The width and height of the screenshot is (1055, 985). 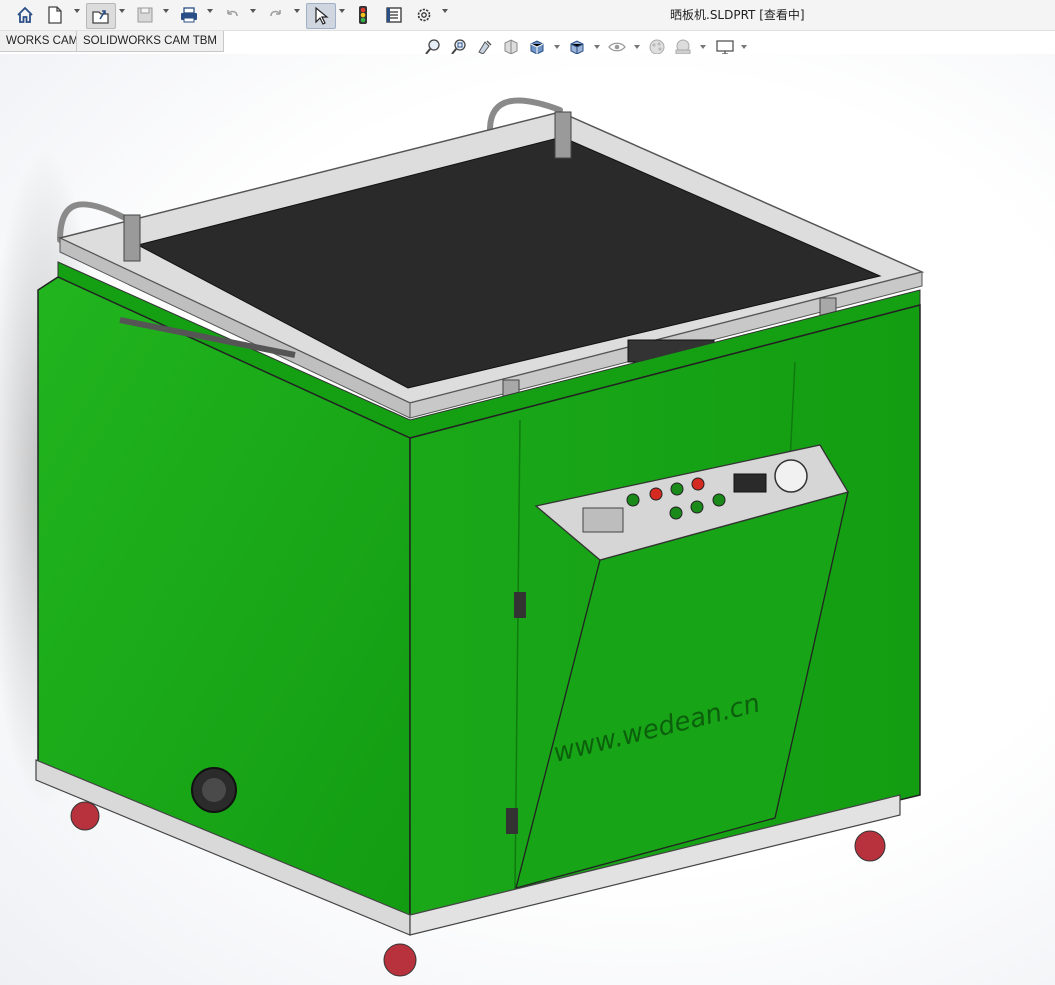 What do you see at coordinates (737, 15) in the screenshot?
I see `window-title: 晒板机.SLDPRT [查看中]` at bounding box center [737, 15].